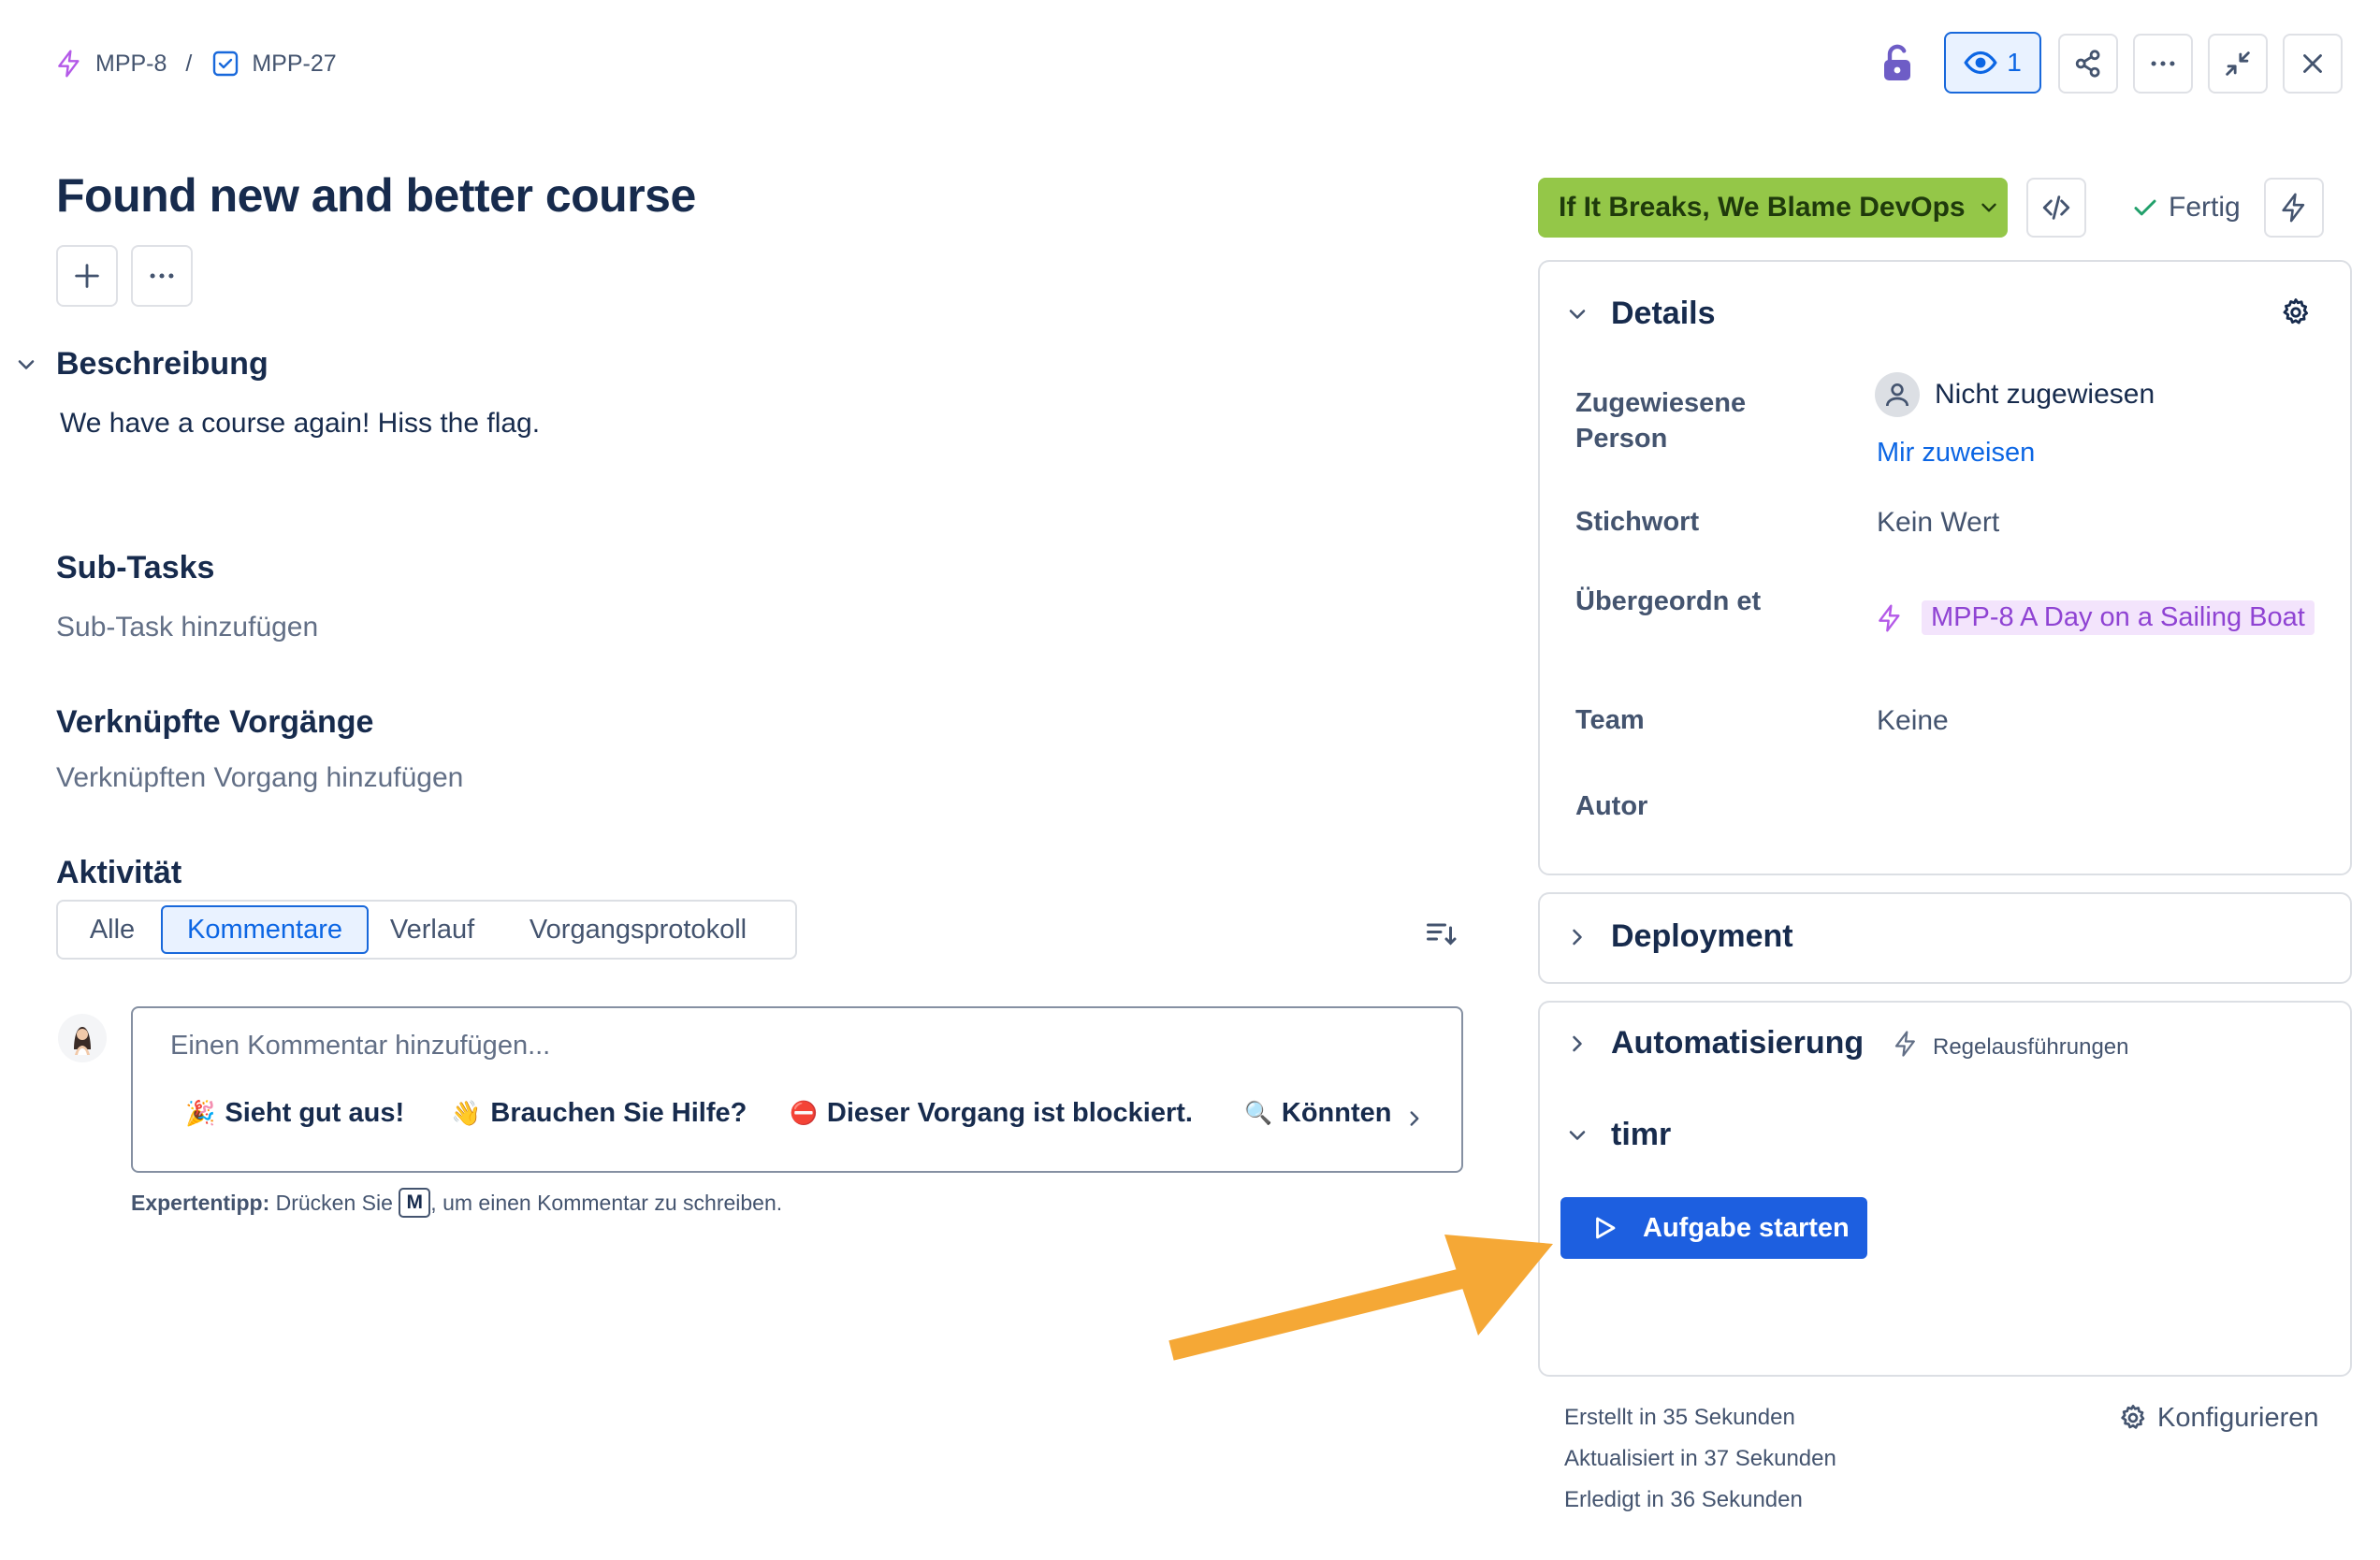  I want to click on issue-title: Found new and better course, so click(376, 195).